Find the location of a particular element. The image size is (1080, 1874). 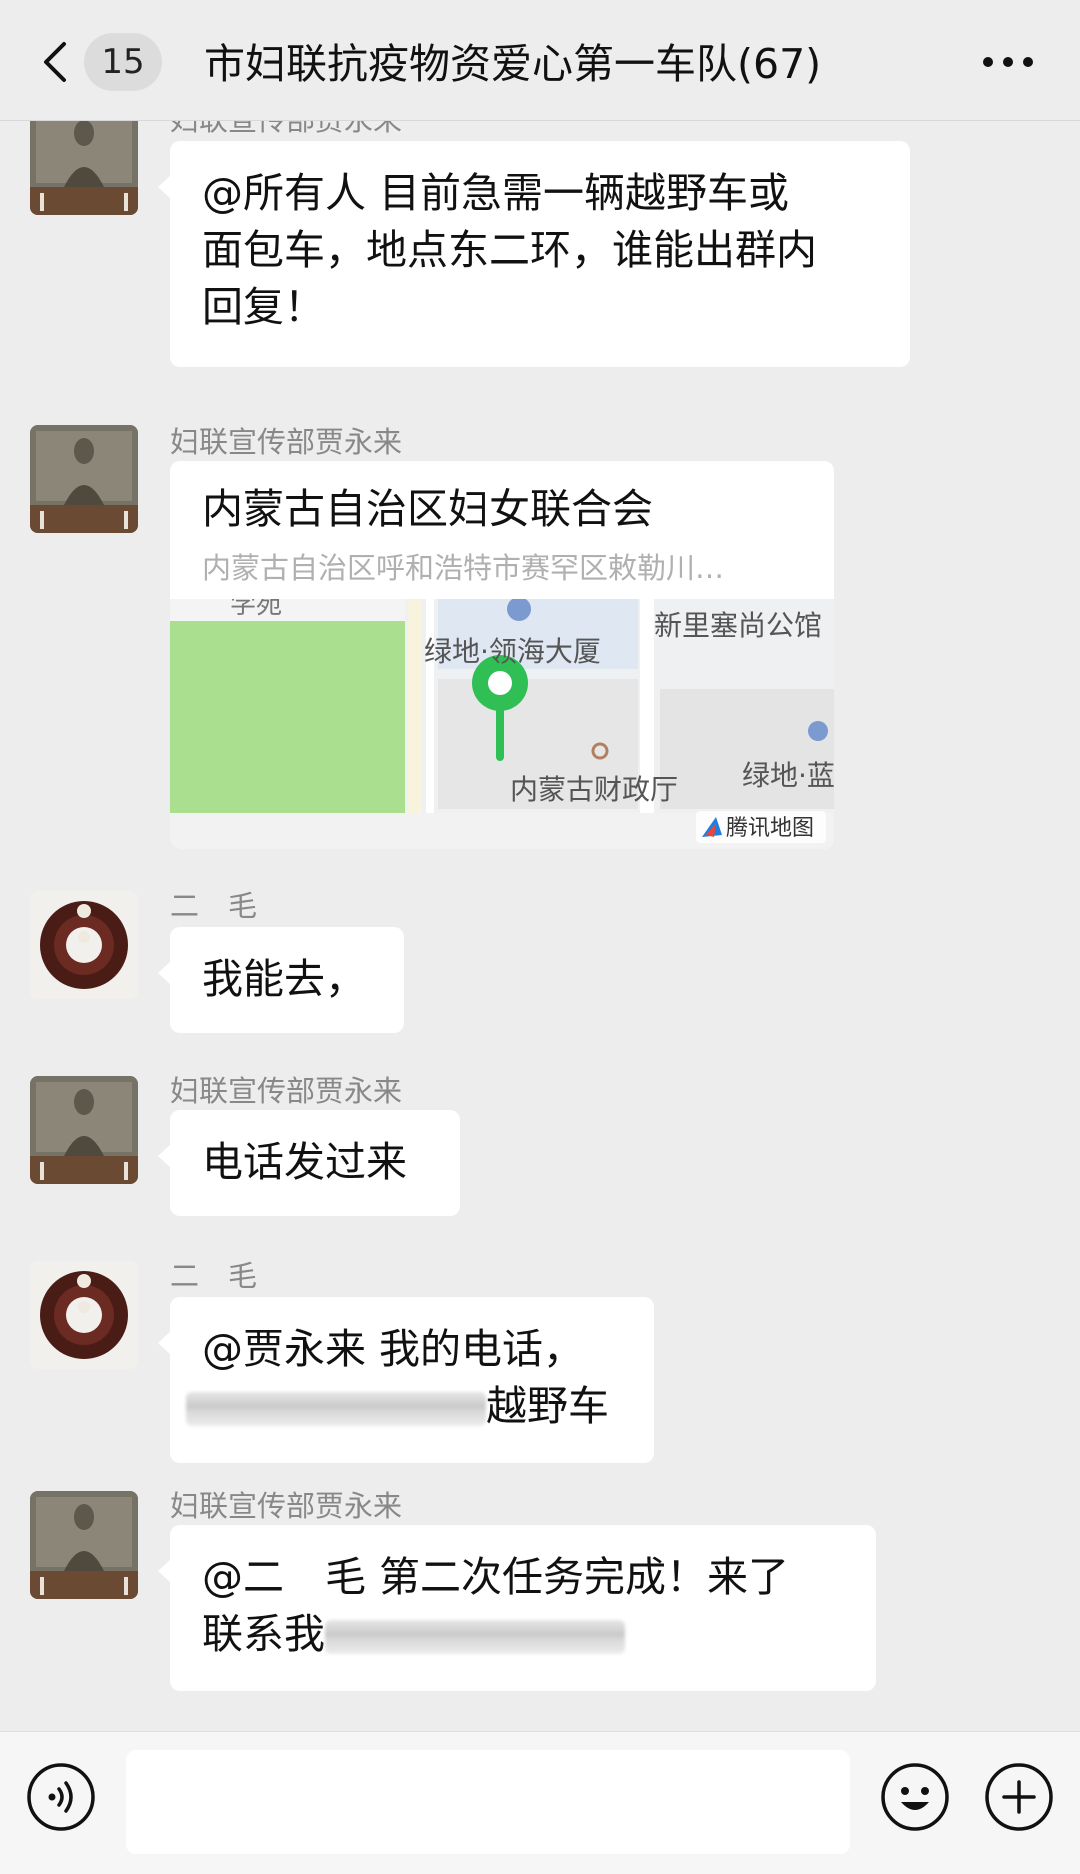

map-building-label: 绿地·领海大厦 is located at coordinates (512, 651).